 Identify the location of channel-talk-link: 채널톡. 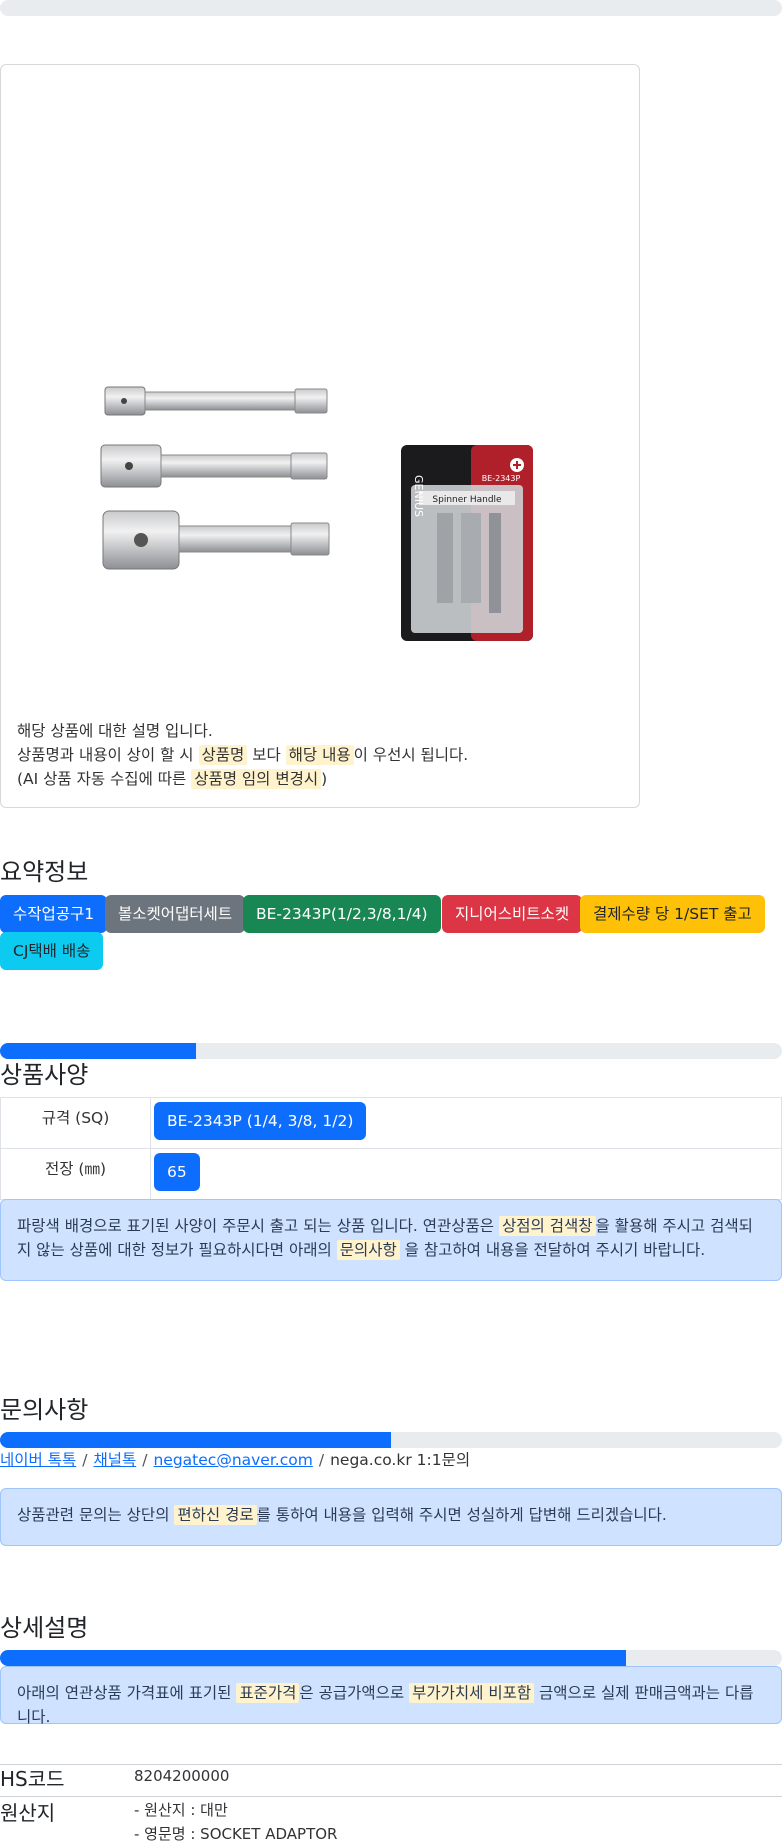
(114, 1460).